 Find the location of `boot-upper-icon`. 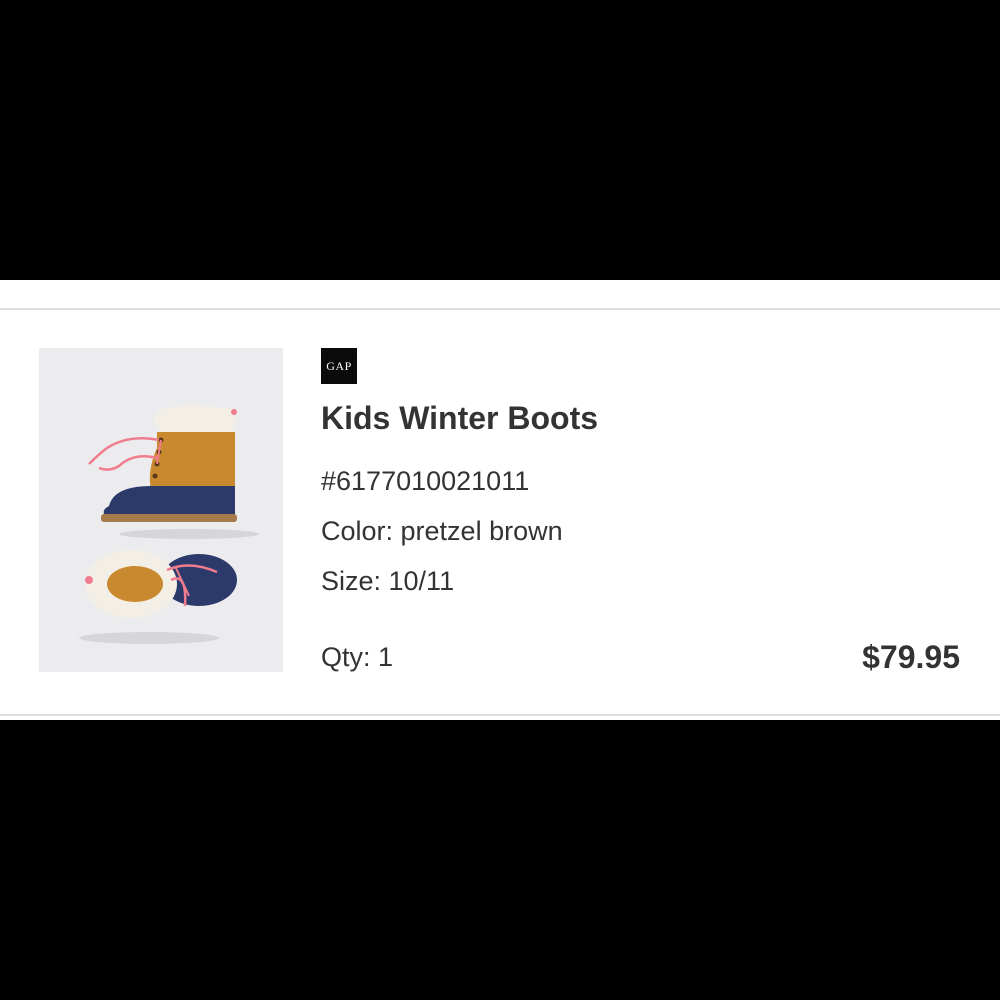

boot-upper-icon is located at coordinates (162, 463).